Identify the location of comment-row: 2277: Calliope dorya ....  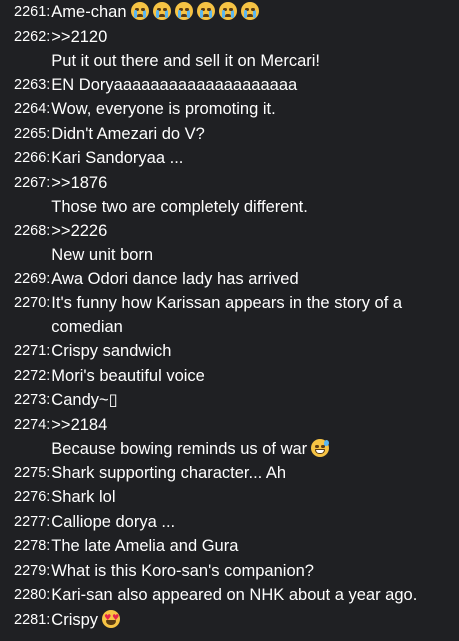
(229, 522).